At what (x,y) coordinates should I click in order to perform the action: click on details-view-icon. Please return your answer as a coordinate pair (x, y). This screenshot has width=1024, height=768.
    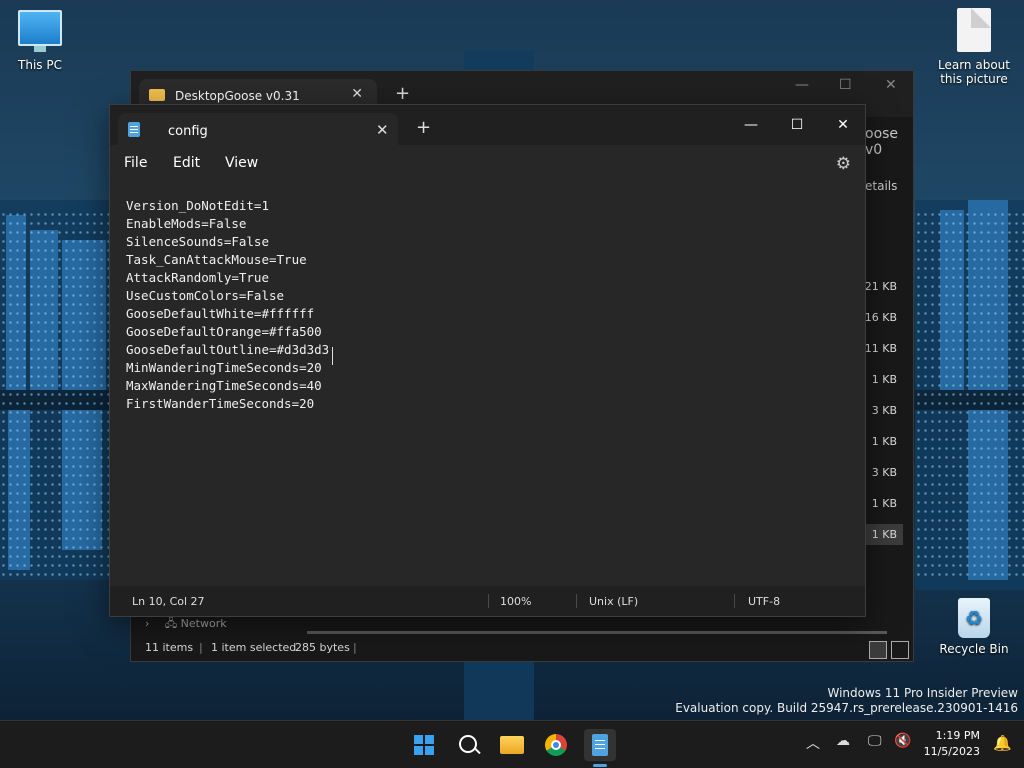
    Looking at the image, I should click on (878, 650).